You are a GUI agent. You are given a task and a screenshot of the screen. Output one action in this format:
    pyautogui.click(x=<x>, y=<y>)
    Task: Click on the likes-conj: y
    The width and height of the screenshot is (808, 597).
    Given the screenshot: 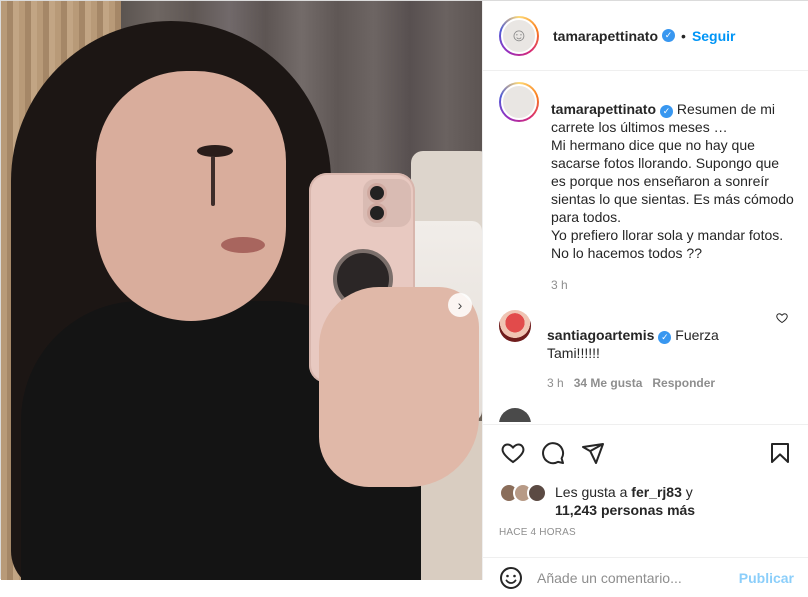 What is the action you would take?
    pyautogui.click(x=689, y=492)
    